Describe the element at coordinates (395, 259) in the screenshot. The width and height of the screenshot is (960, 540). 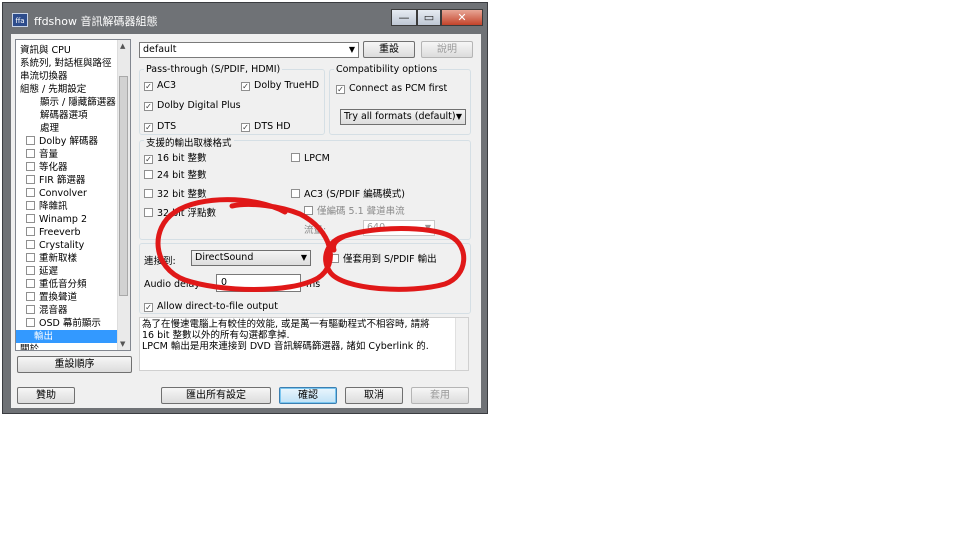
I see `red-circle-spdif-only` at that location.